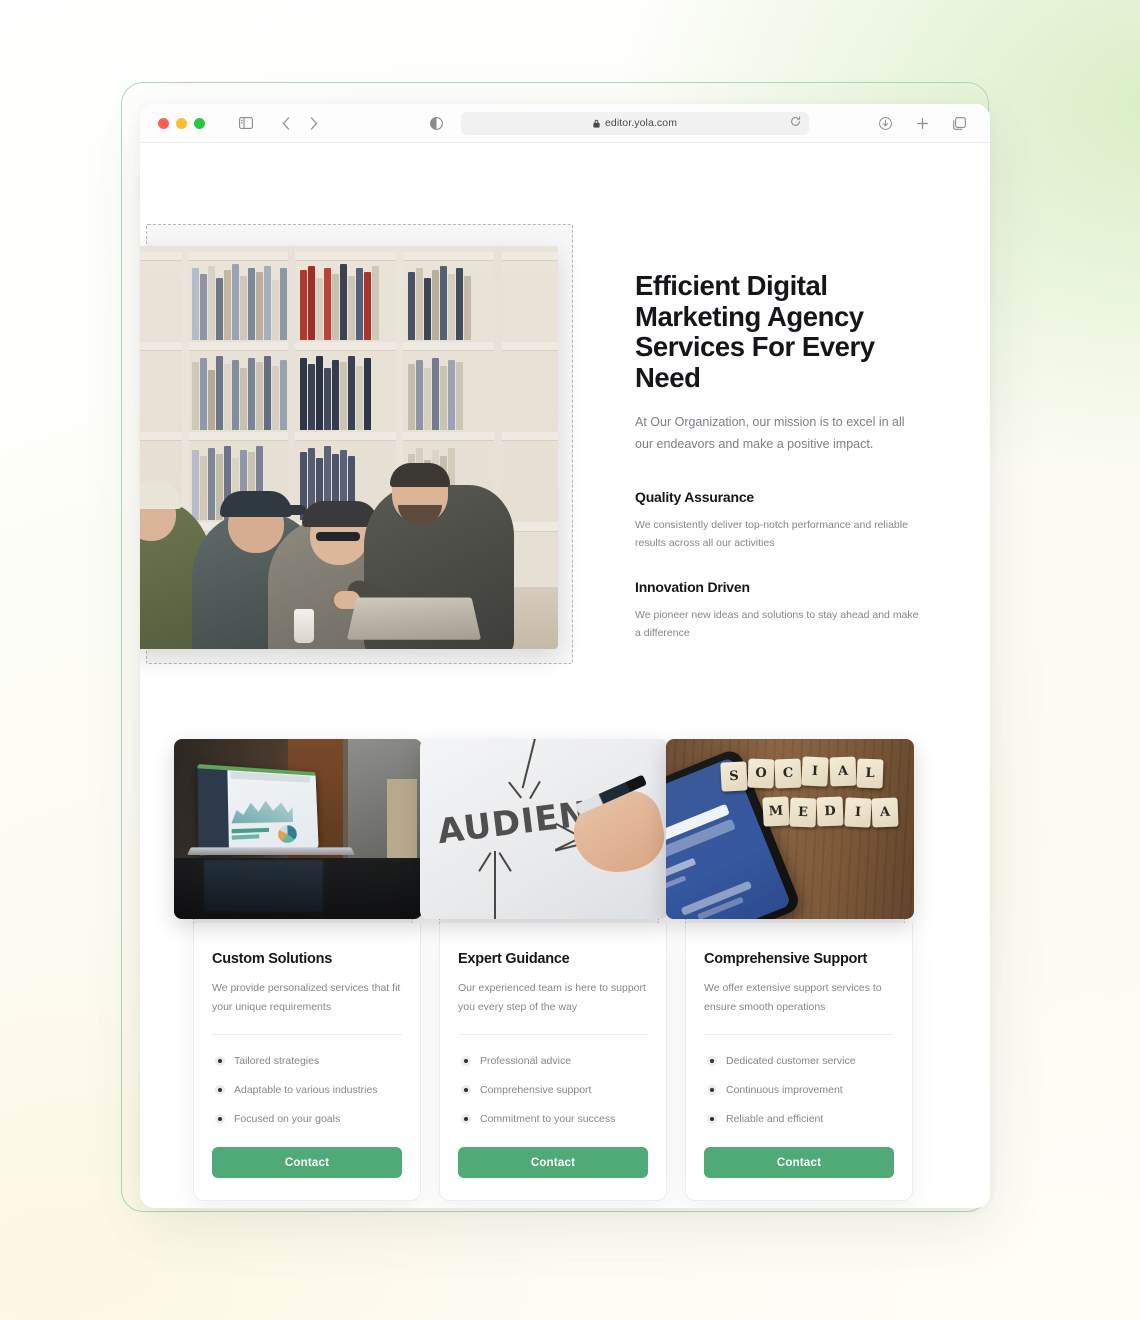 This screenshot has width=1140, height=1320. Describe the element at coordinates (272, 959) in the screenshot. I see `card-title: Custom Solutions` at that location.